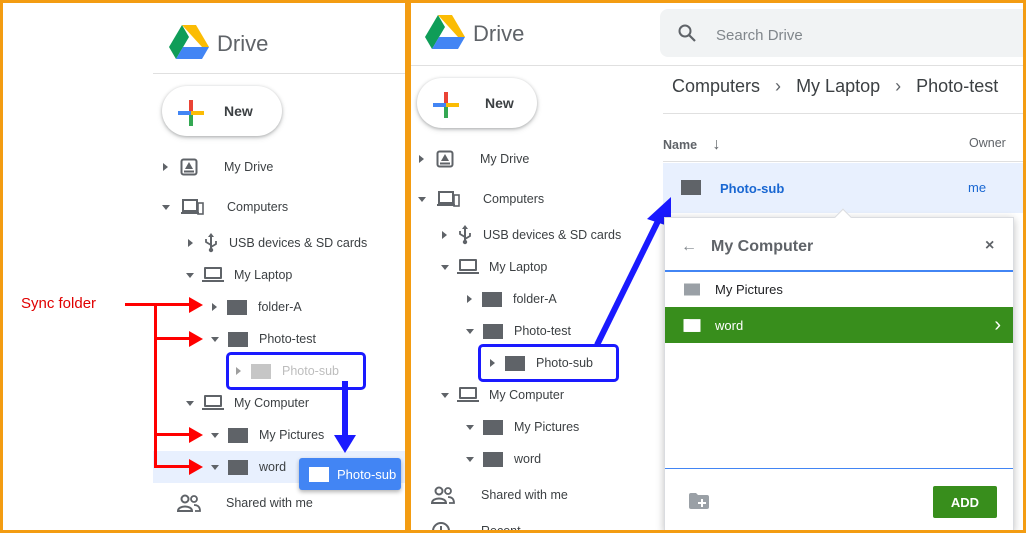  What do you see at coordinates (957, 86) in the screenshot?
I see `breadcrumb-item-current: Photo-test` at bounding box center [957, 86].